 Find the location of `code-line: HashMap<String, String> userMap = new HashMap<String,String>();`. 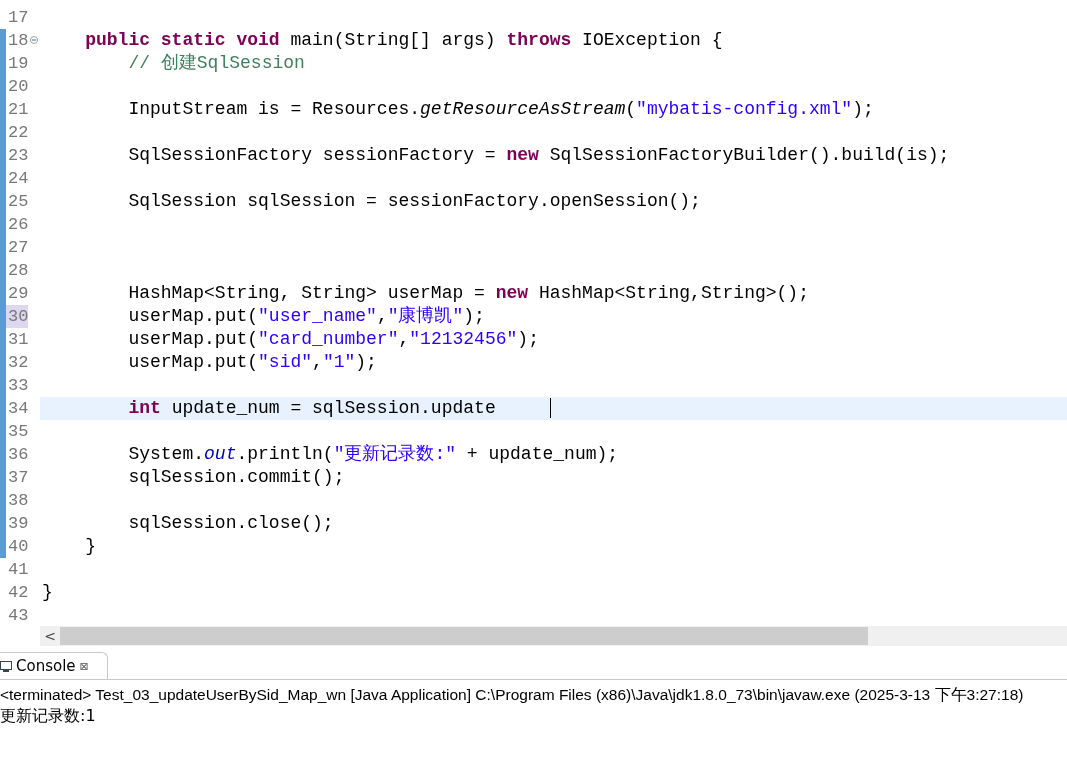

code-line: HashMap<String, String> userMap = new HashMap<String,String>(); is located at coordinates (468, 293).